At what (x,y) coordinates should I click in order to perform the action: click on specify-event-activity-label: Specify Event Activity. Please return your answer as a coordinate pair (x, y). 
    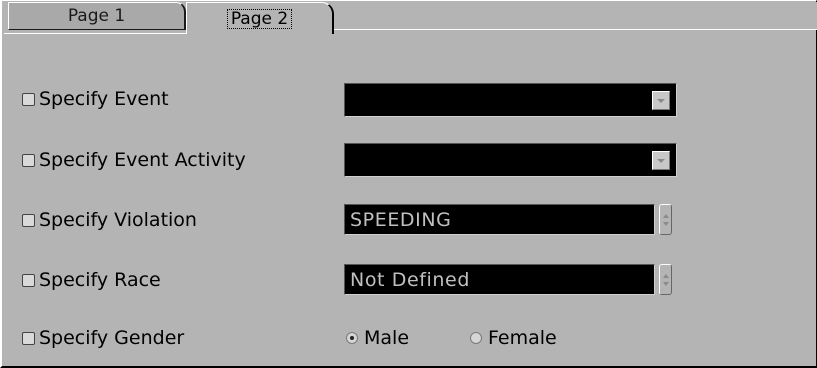
    Looking at the image, I should click on (142, 160).